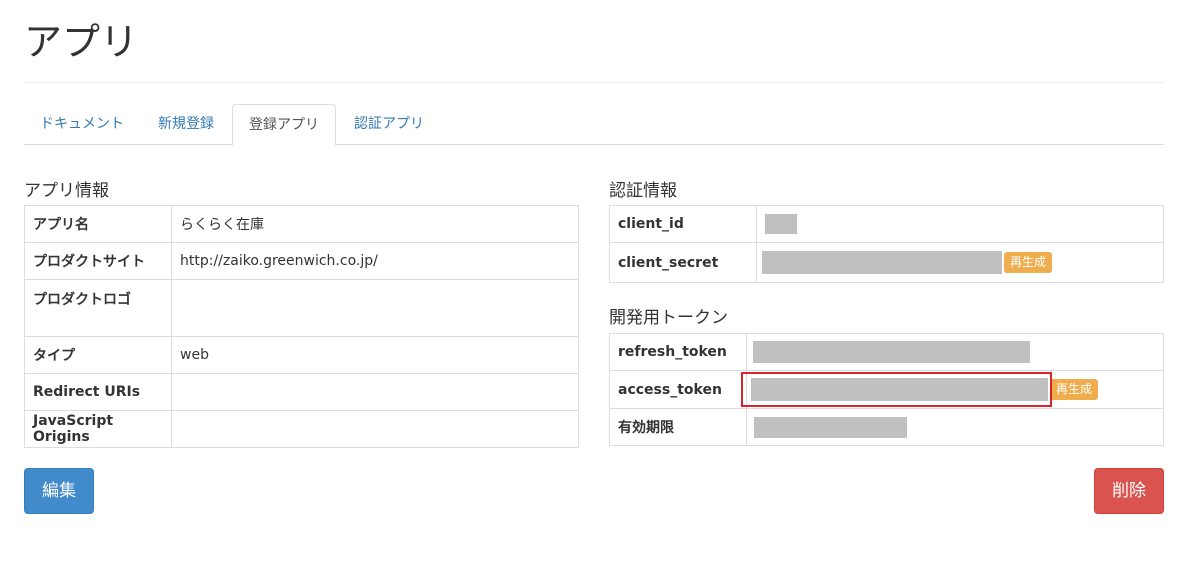  I want to click on delete-button: 削除, so click(1129, 491).